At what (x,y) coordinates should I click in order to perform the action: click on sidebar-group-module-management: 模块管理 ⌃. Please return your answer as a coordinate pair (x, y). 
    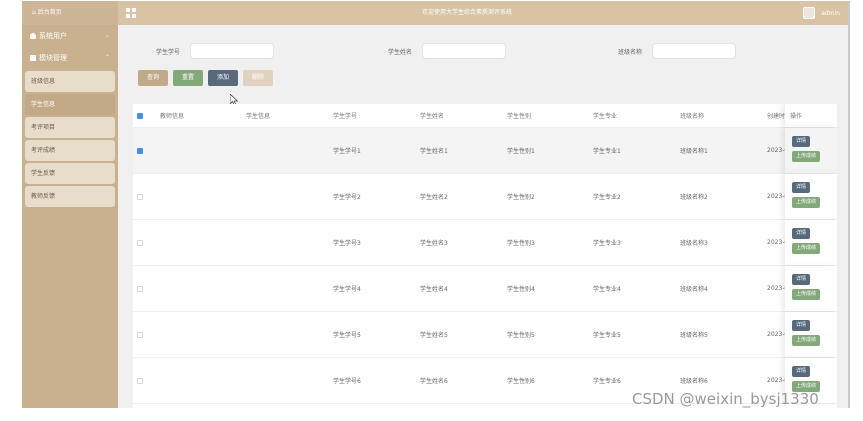
    Looking at the image, I should click on (70, 58).